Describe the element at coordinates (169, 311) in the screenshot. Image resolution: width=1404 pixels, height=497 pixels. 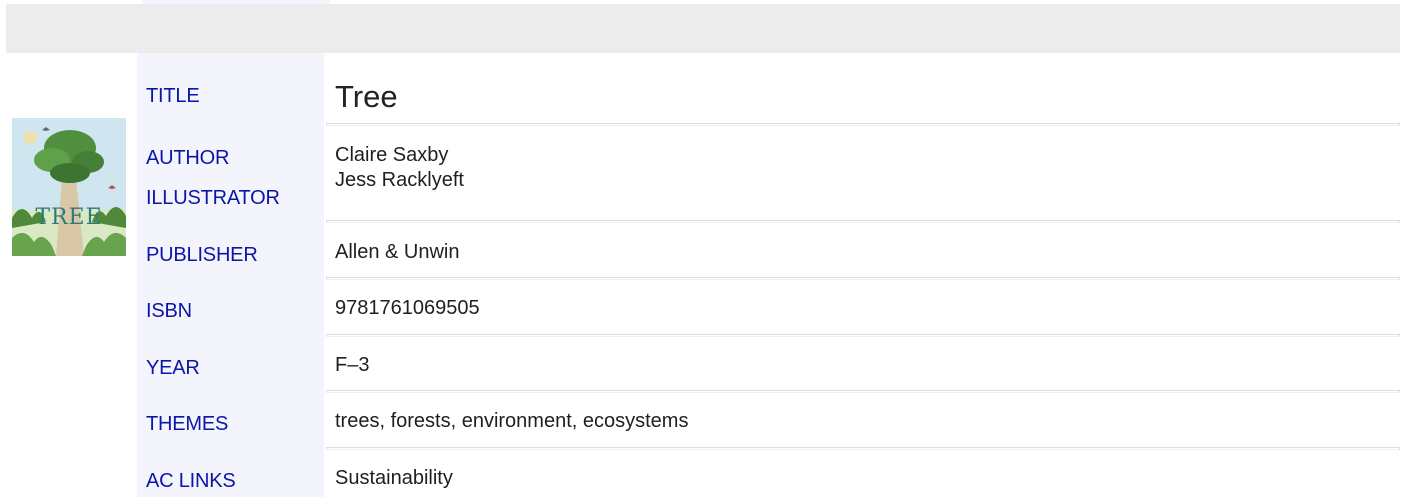
I see `field-label-isbn: ISBN` at that location.